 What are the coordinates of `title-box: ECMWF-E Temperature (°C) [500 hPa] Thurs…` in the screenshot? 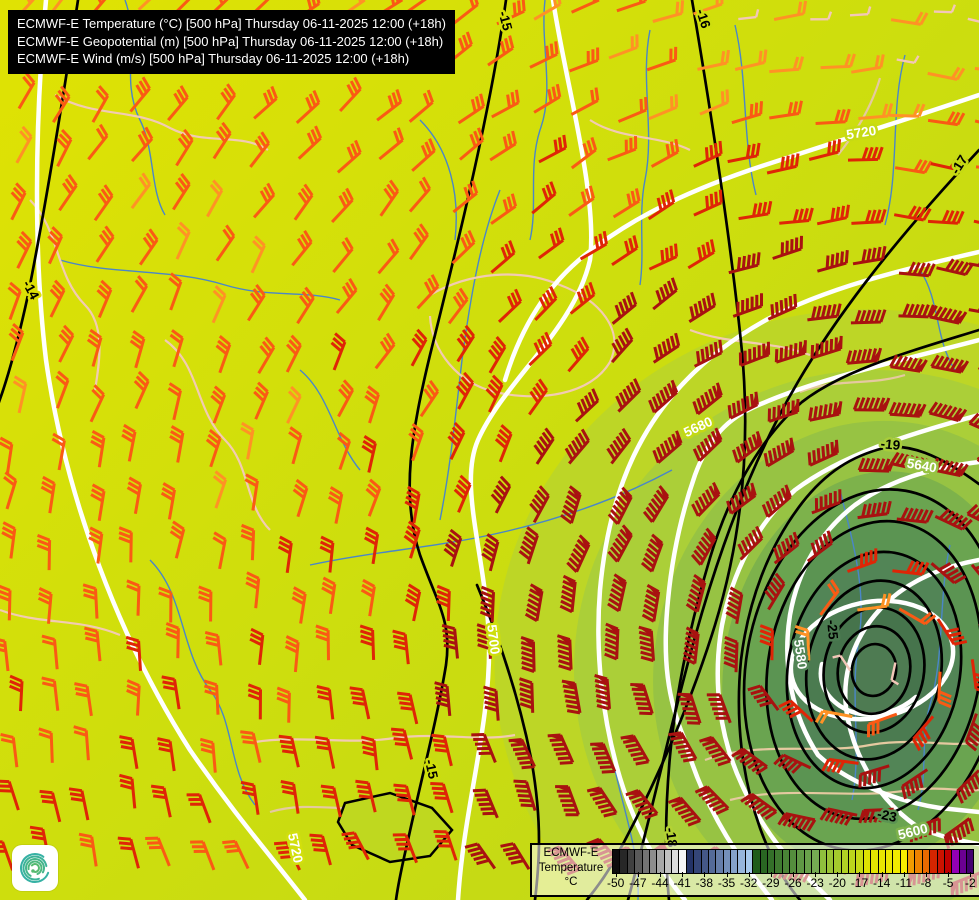 It's located at (231, 42).